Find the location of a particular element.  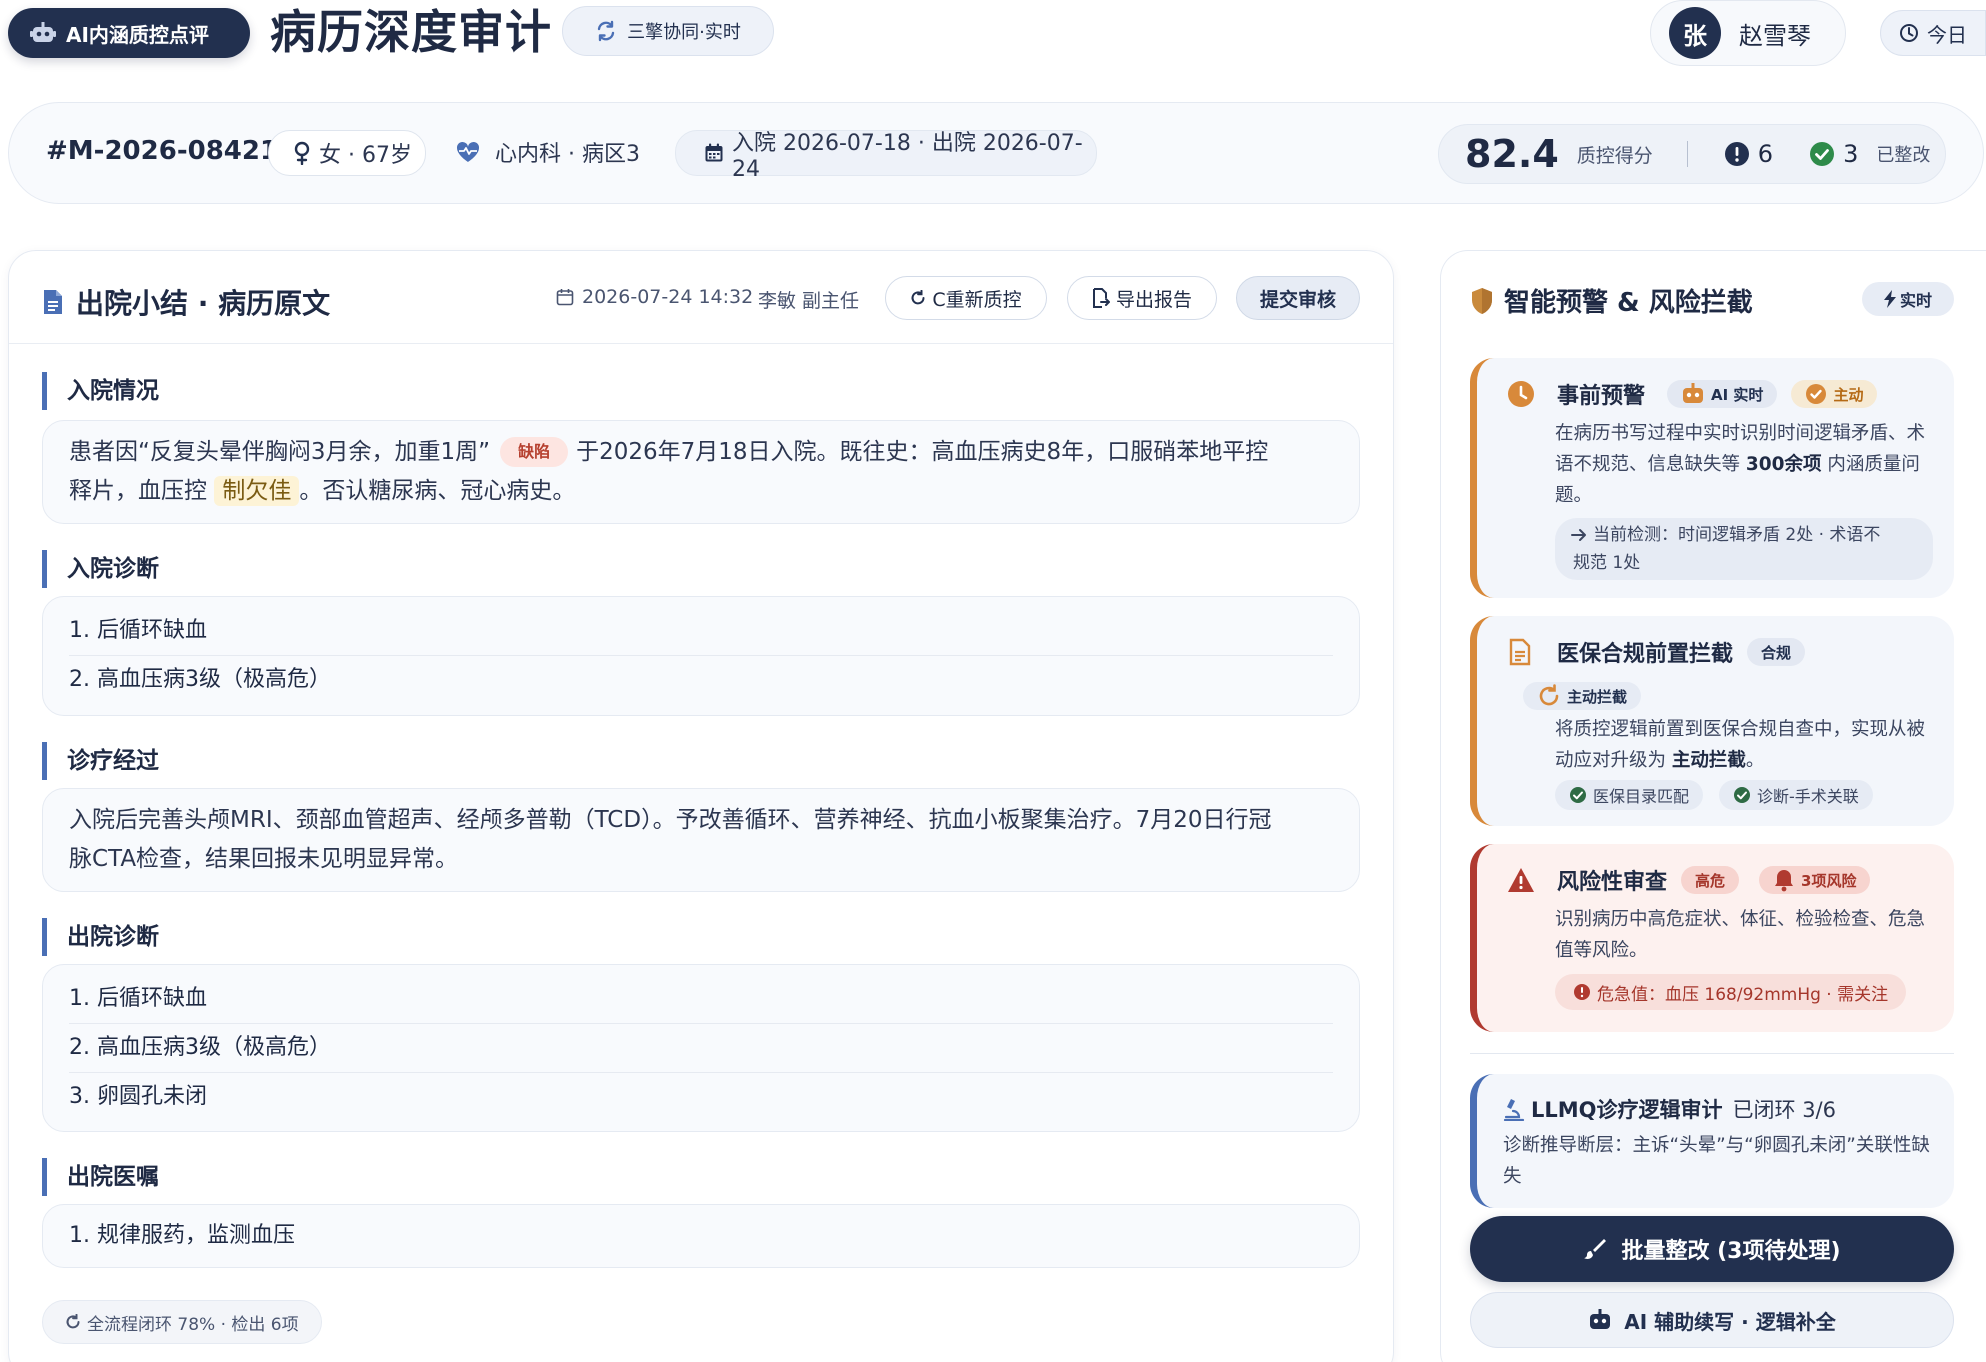

arrow-right-icon is located at coordinates (1579, 535).